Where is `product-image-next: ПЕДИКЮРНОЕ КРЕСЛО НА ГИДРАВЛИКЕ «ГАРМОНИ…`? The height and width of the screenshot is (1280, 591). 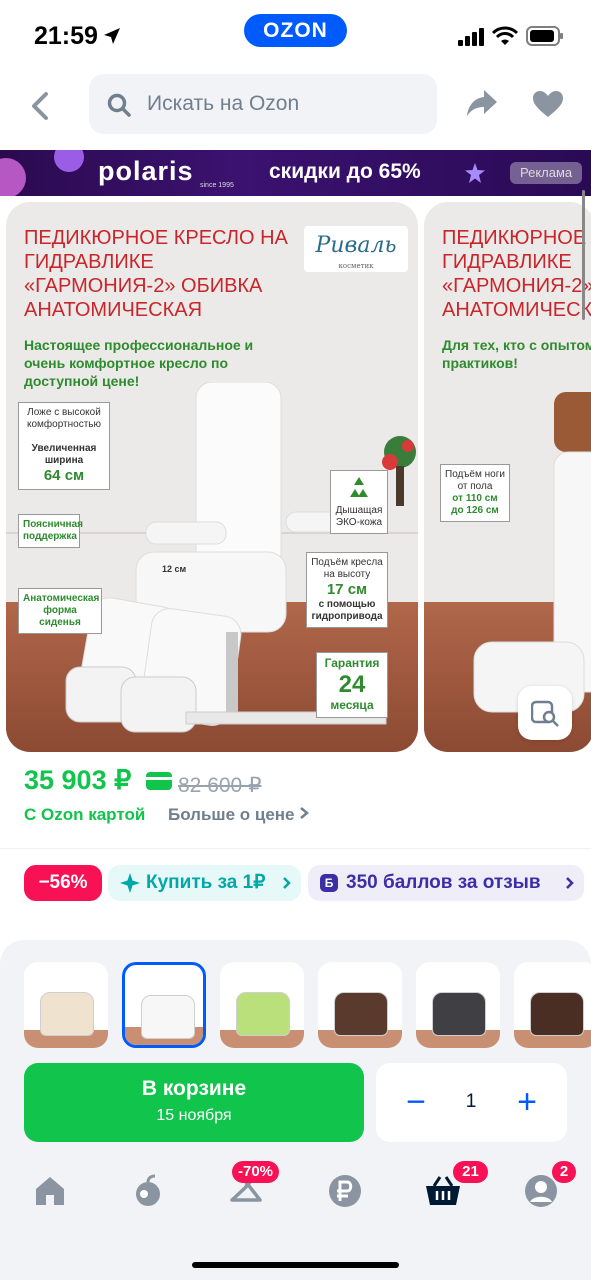
product-image-next: ПЕДИКЮРНОЕ КРЕСЛО НА ГИДРАВЛИКЕ «ГАРМОНИ… is located at coordinates (507, 477).